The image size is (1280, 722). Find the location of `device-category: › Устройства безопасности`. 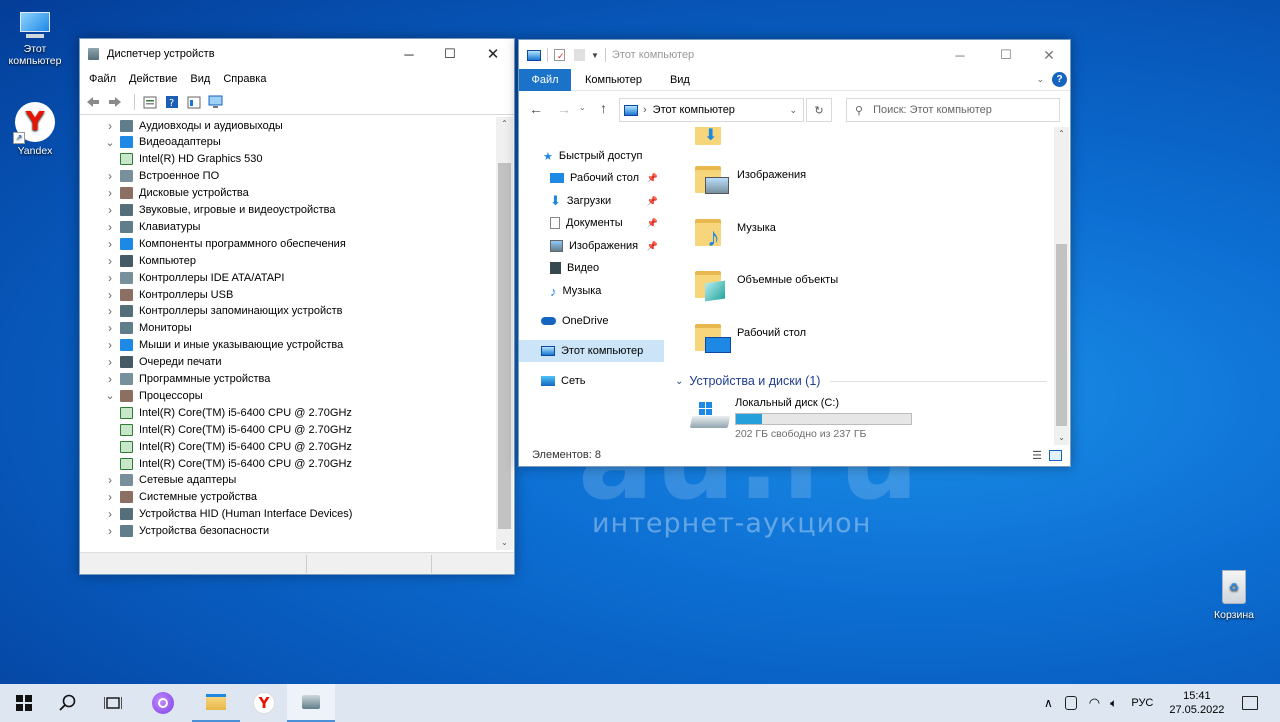

device-category: › Устройства безопасности is located at coordinates (186, 531).